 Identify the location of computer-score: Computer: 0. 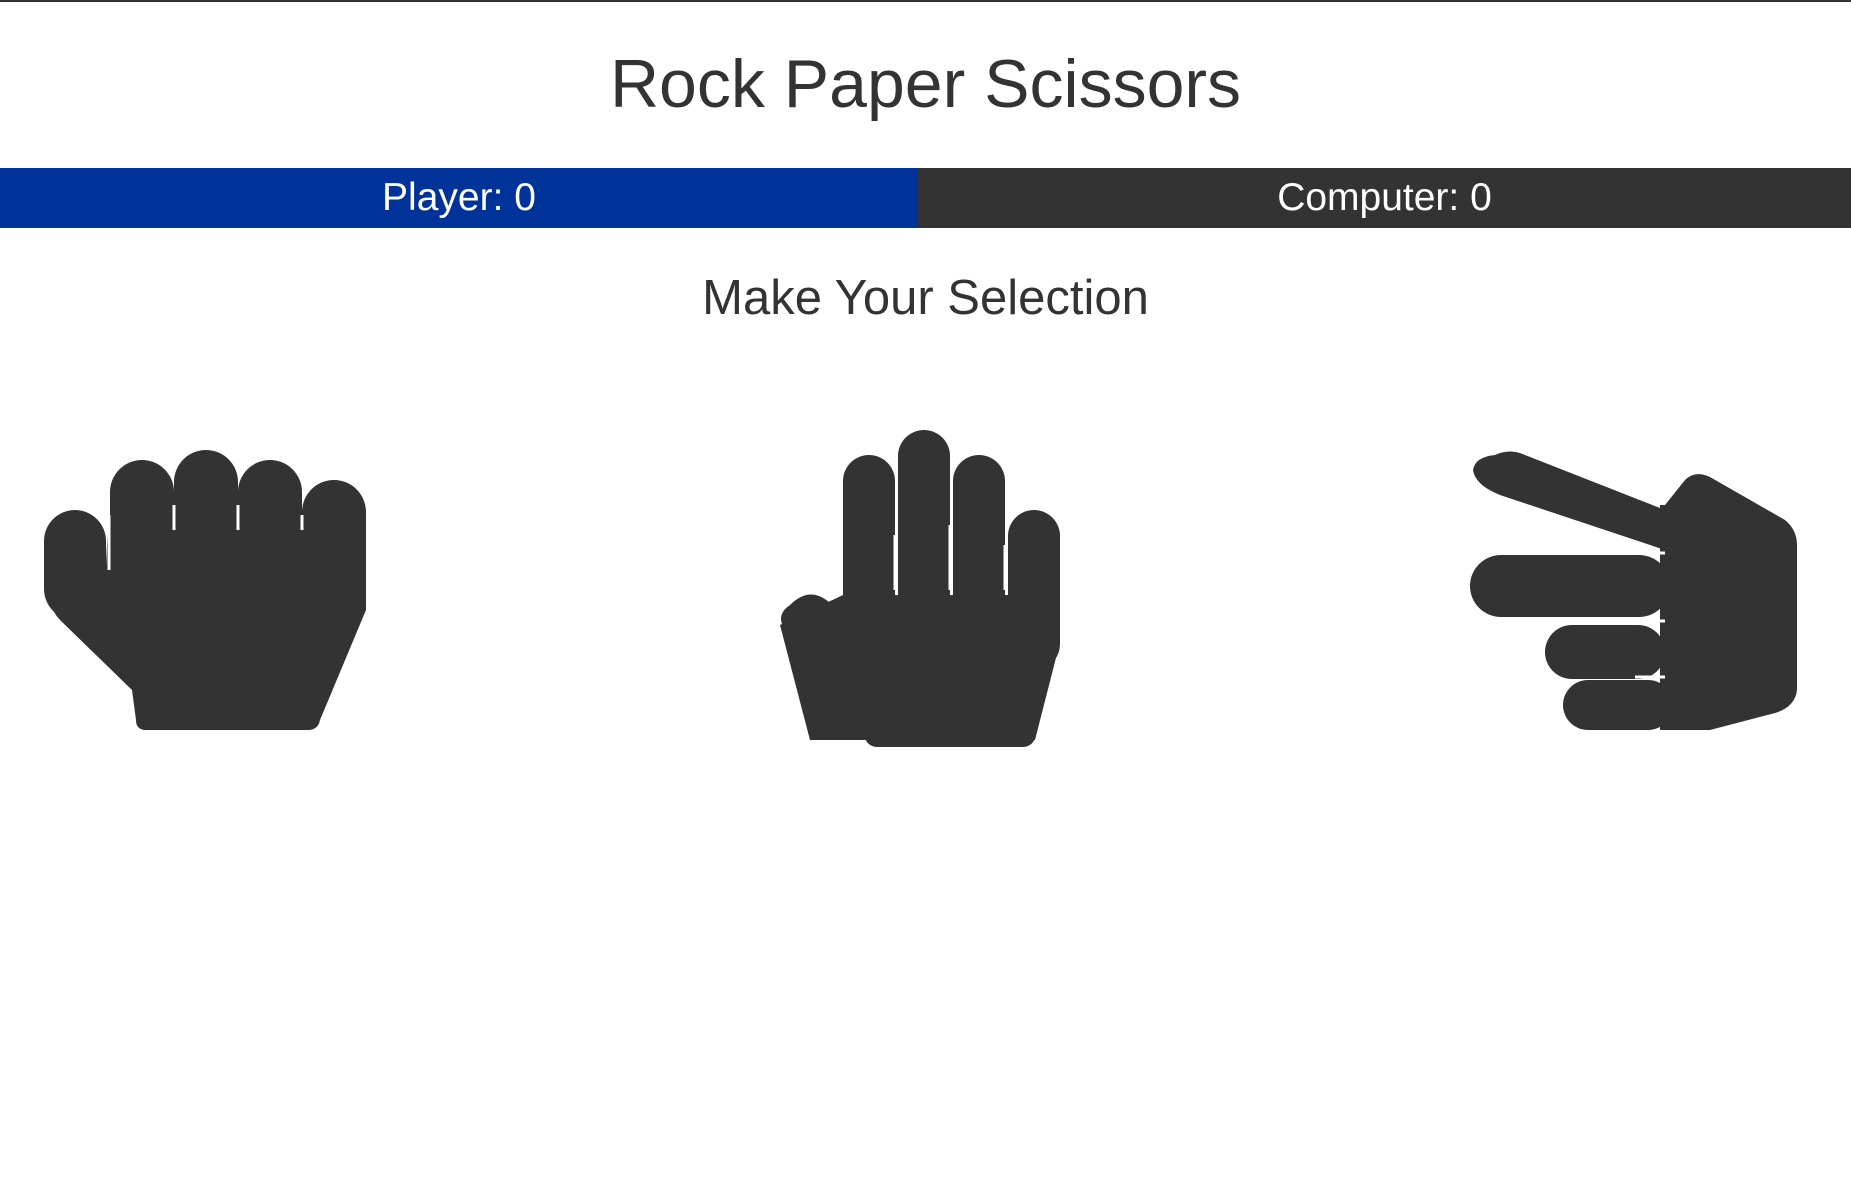
(1384, 198).